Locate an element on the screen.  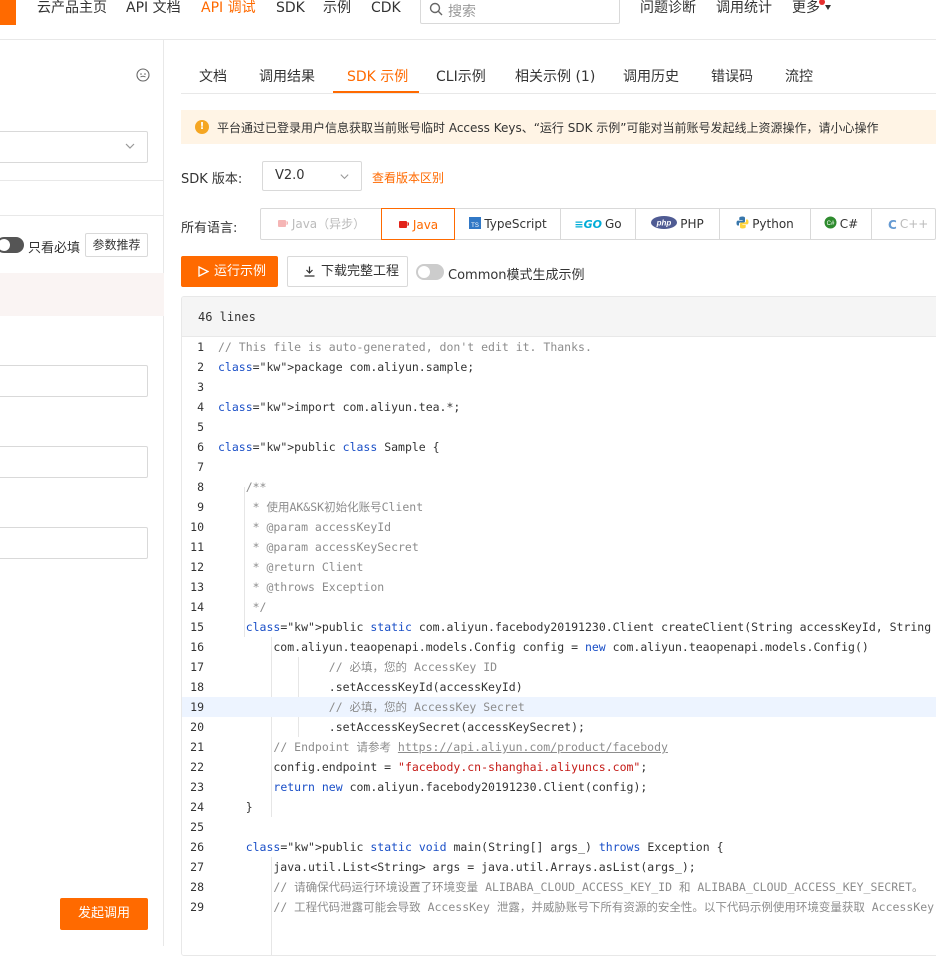
search-placeholder: 搜索 is located at coordinates (462, 12).